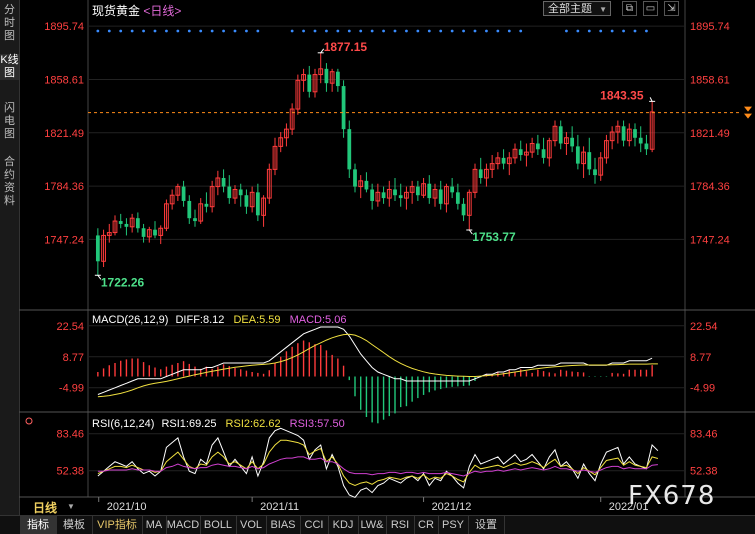  What do you see at coordinates (672, 496) in the screenshot?
I see `watermark-logo: FX678` at bounding box center [672, 496].